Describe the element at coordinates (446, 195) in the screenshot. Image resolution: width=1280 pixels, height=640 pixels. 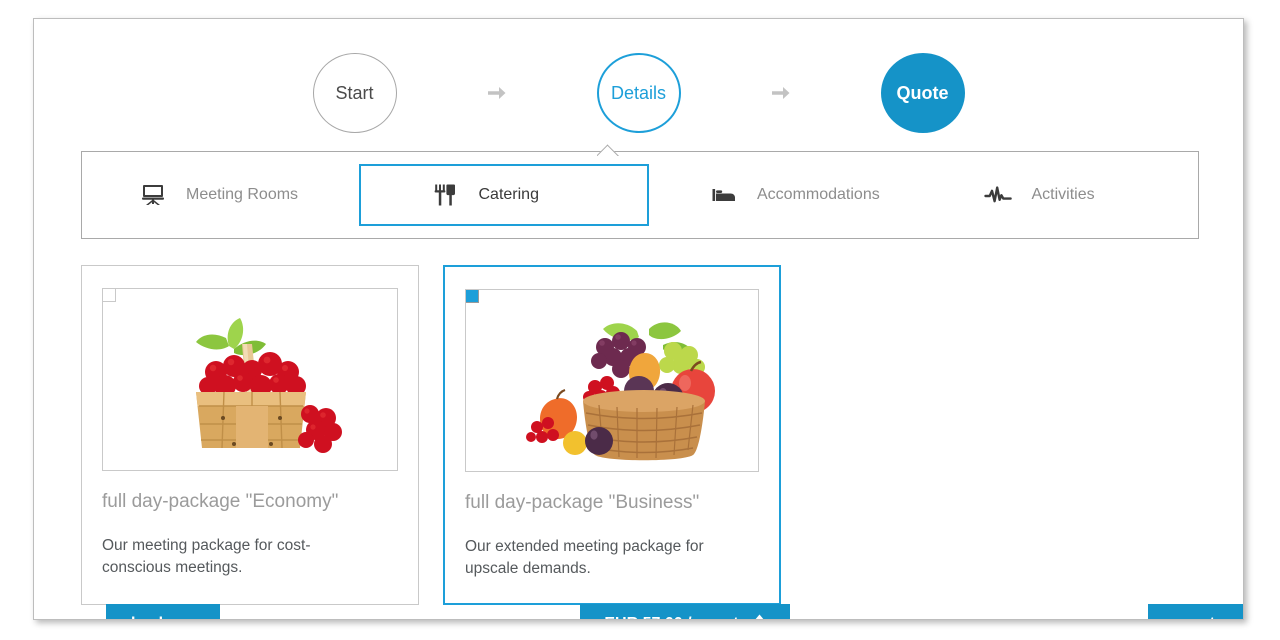
I see `fork-knife-icon` at that location.